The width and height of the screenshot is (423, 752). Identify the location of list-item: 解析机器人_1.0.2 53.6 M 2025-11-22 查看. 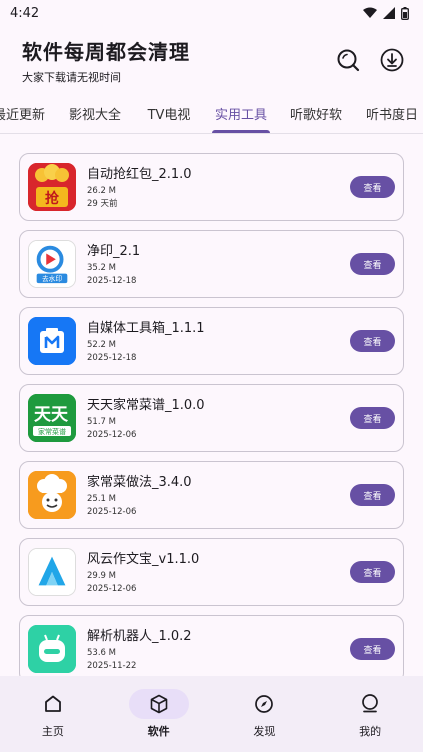
(211, 649).